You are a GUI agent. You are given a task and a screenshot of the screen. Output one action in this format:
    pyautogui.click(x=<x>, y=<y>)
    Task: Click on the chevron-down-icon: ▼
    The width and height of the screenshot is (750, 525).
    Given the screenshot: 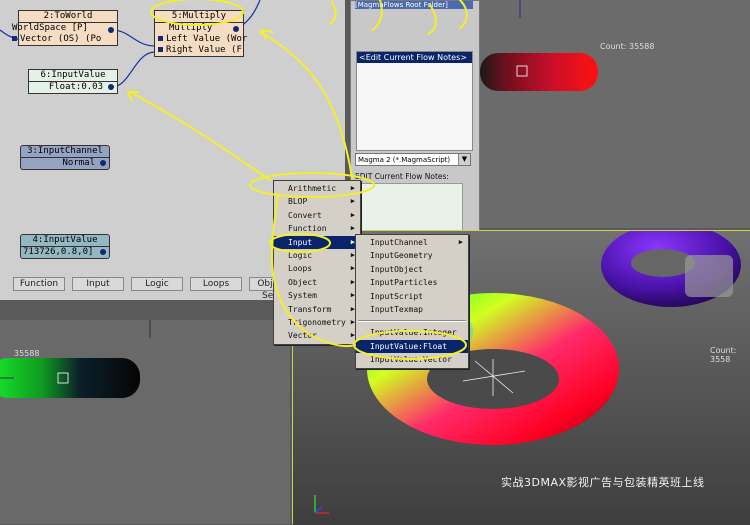 What is the action you would take?
    pyautogui.click(x=464, y=159)
    